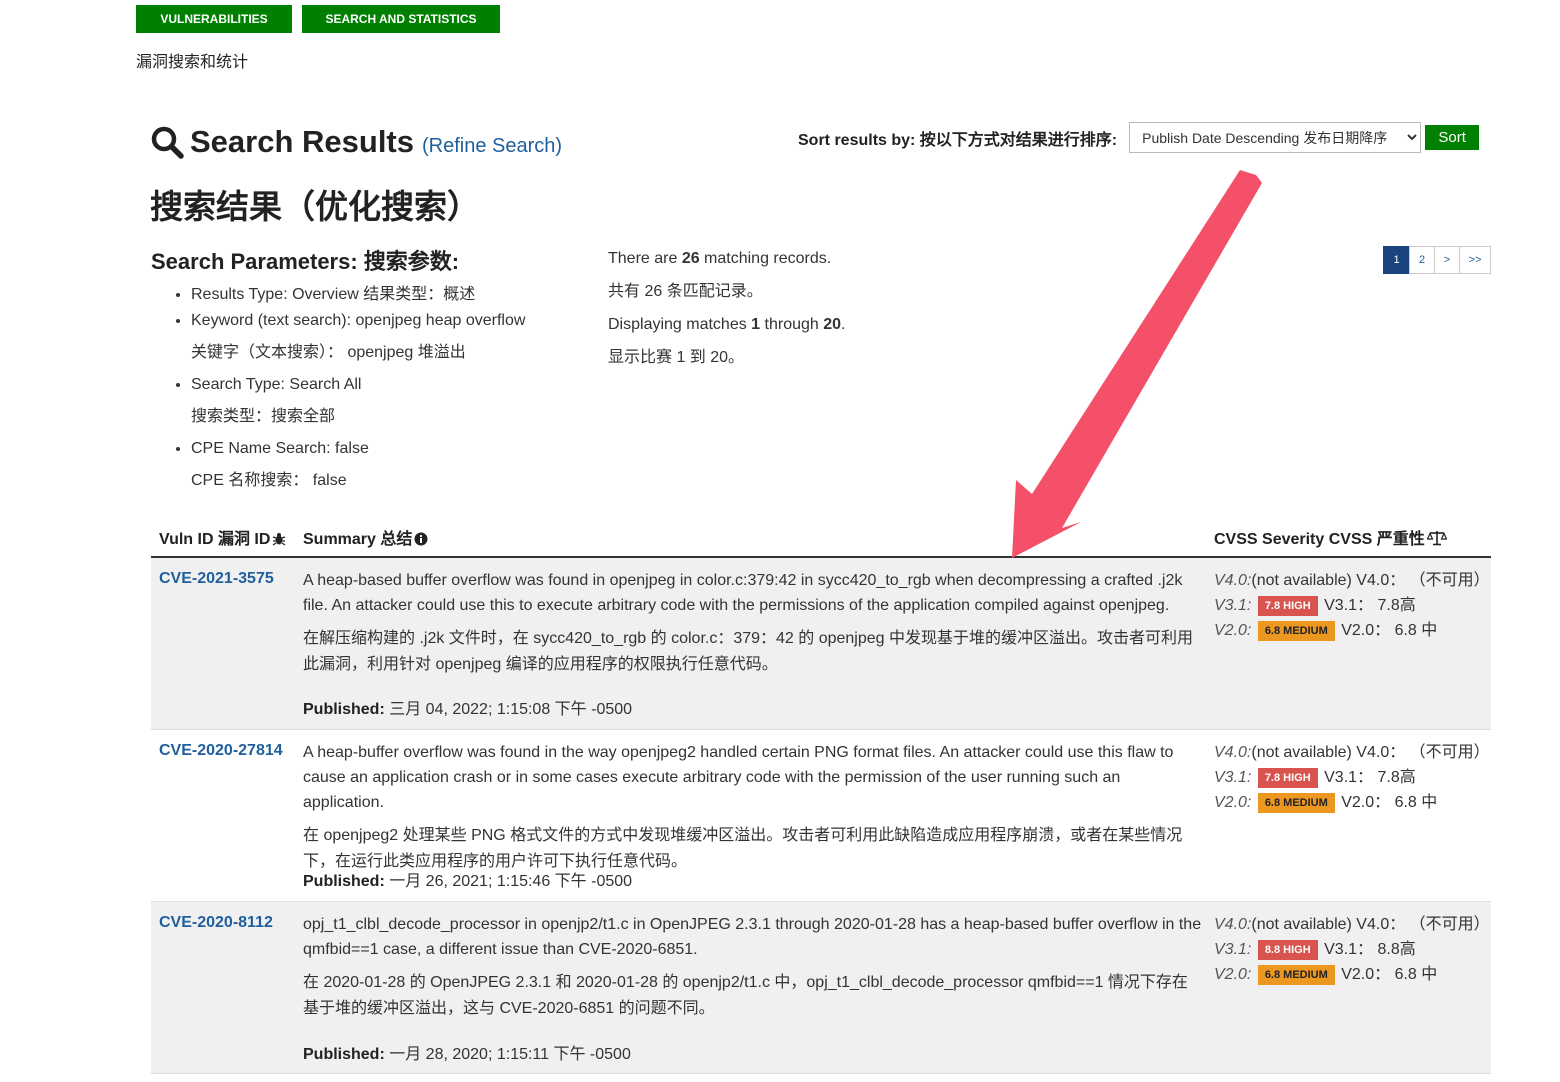  I want to click on page-subtitle: 漏洞搜索和统计, so click(192, 62).